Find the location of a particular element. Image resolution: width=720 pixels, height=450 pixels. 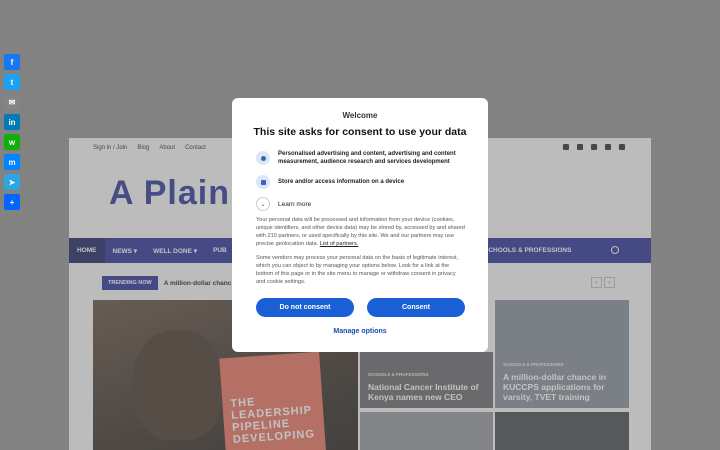

email-icon: ✉ is located at coordinates (12, 102).